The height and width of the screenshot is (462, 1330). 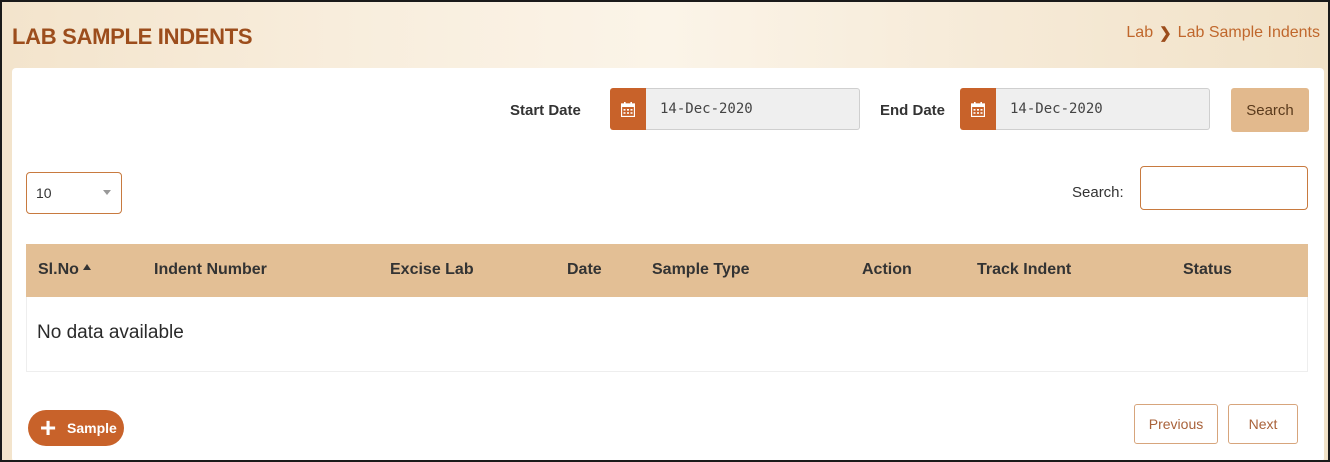 What do you see at coordinates (1176, 424) in the screenshot?
I see `previous-page-button: Previous` at bounding box center [1176, 424].